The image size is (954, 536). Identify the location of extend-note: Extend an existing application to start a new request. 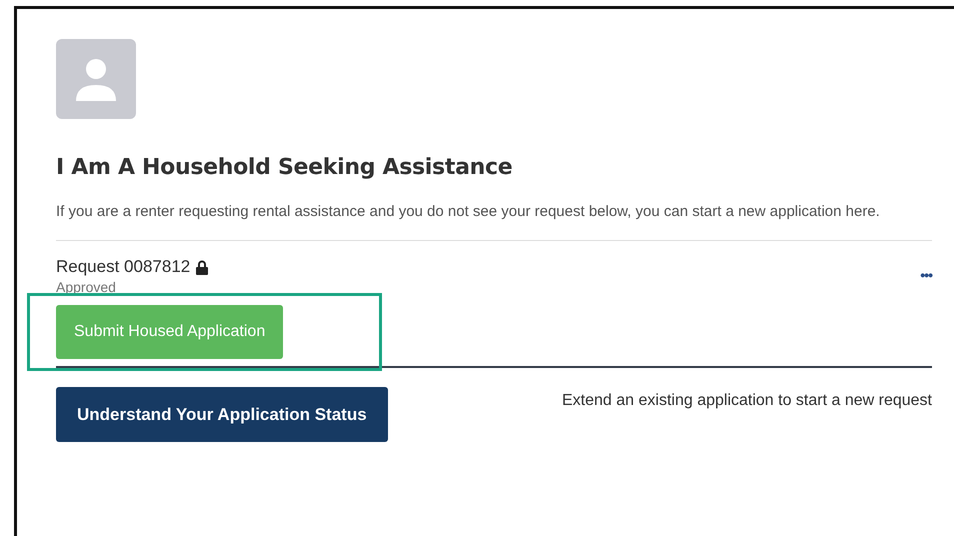
(746, 401).